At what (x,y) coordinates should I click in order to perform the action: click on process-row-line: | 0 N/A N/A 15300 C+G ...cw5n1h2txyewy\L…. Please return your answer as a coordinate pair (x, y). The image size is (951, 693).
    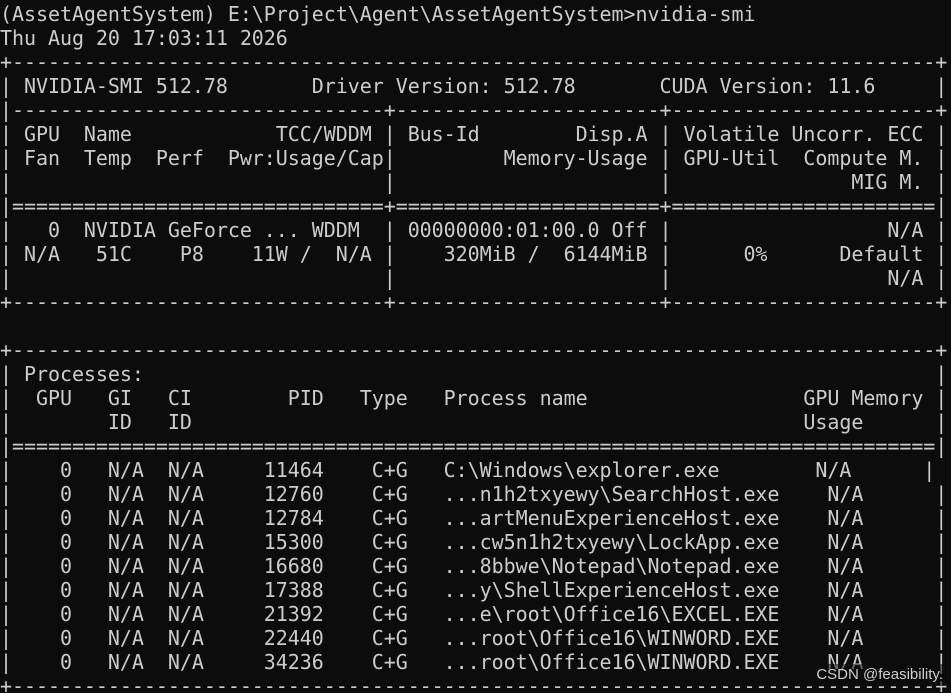
    Looking at the image, I should click on (474, 542).